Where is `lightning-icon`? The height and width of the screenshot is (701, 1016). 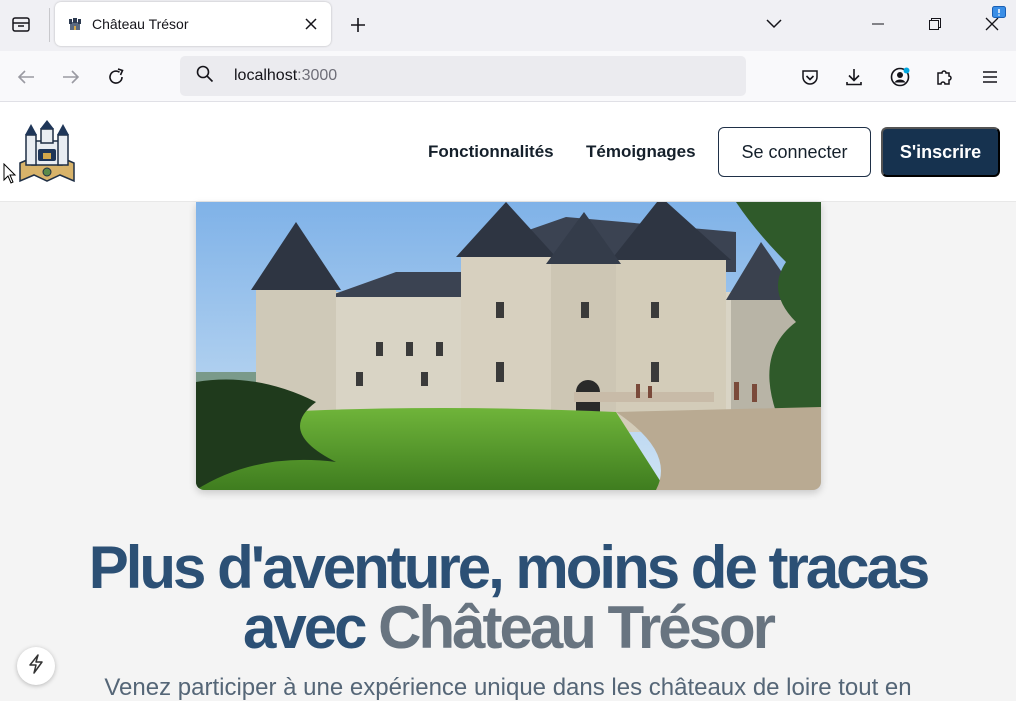 lightning-icon is located at coordinates (36, 666).